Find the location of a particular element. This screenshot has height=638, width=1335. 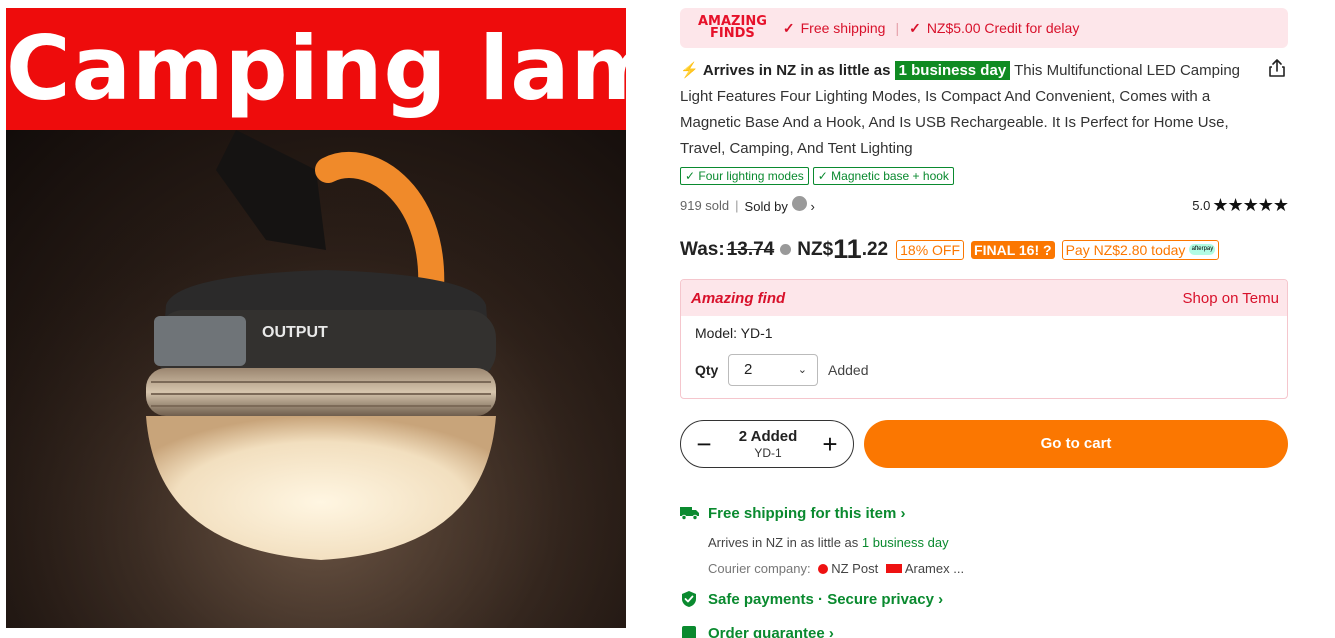

was-label: Was: is located at coordinates (702, 249).